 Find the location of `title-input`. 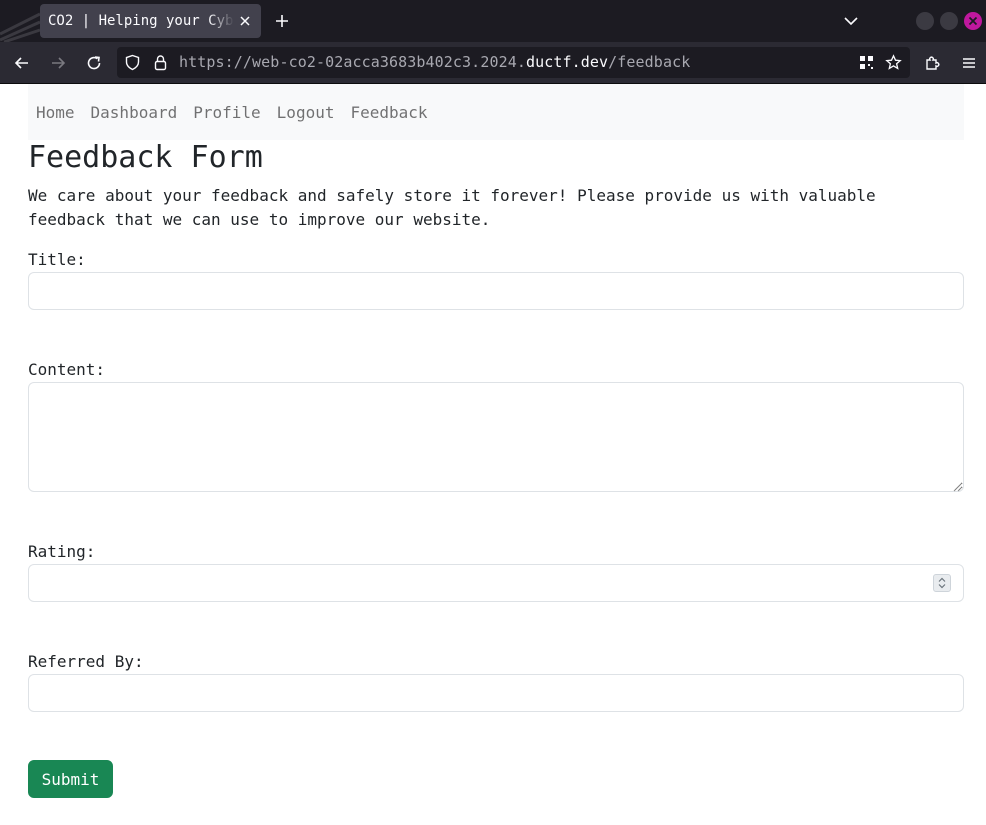

title-input is located at coordinates (496, 291).